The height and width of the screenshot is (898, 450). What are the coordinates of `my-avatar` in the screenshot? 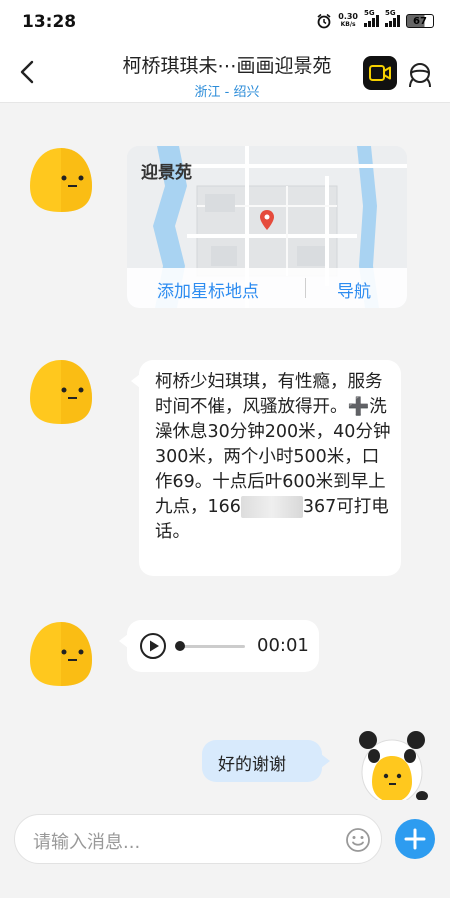 It's located at (392, 766).